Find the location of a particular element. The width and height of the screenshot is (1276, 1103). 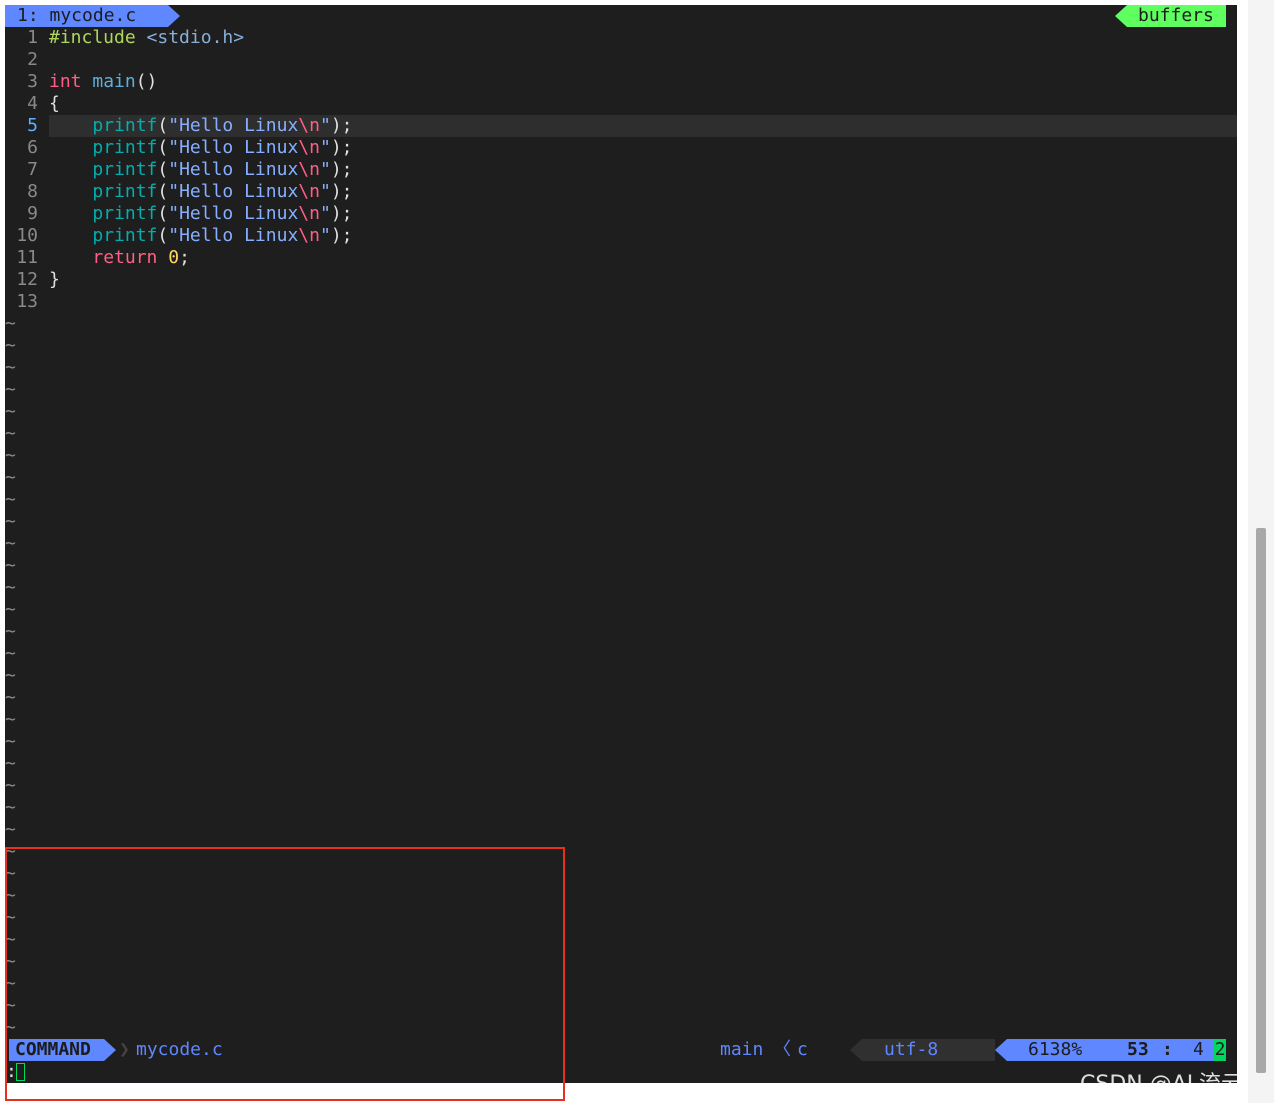

tabline: 1: mycode.c buffers is located at coordinates (621, 16).